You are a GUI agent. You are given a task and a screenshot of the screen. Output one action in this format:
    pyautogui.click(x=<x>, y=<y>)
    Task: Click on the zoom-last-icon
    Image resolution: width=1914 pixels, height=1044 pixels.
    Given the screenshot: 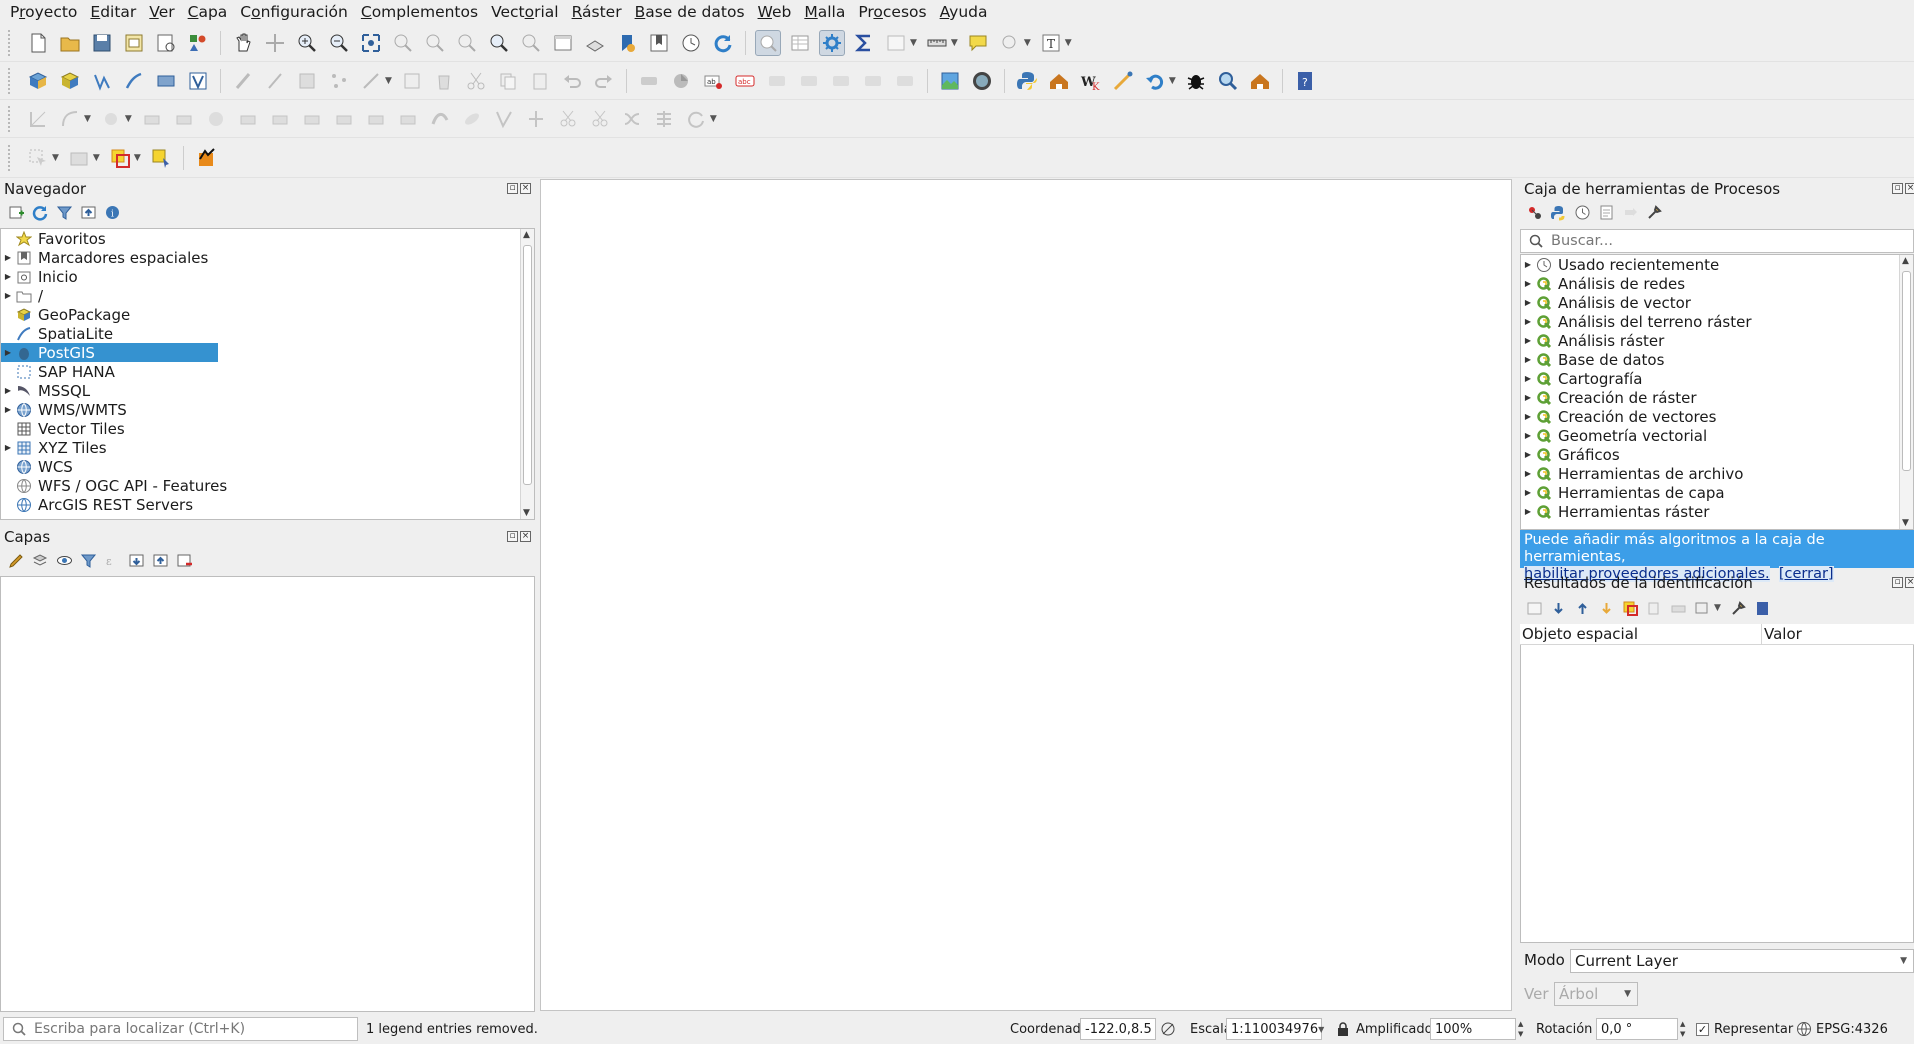 What is the action you would take?
    pyautogui.click(x=499, y=43)
    